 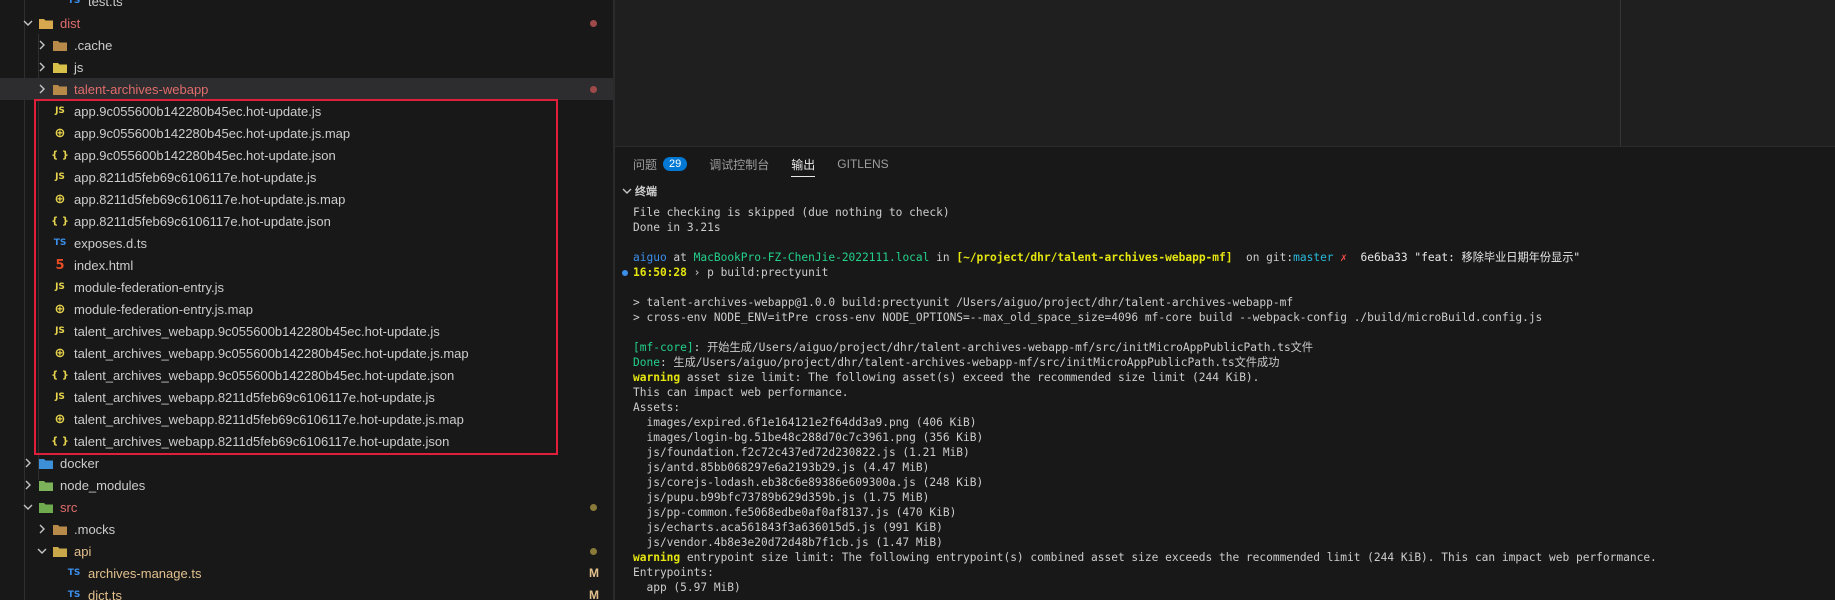 What do you see at coordinates (650, 257) in the screenshot?
I see `terminal-segment: aiguo` at bounding box center [650, 257].